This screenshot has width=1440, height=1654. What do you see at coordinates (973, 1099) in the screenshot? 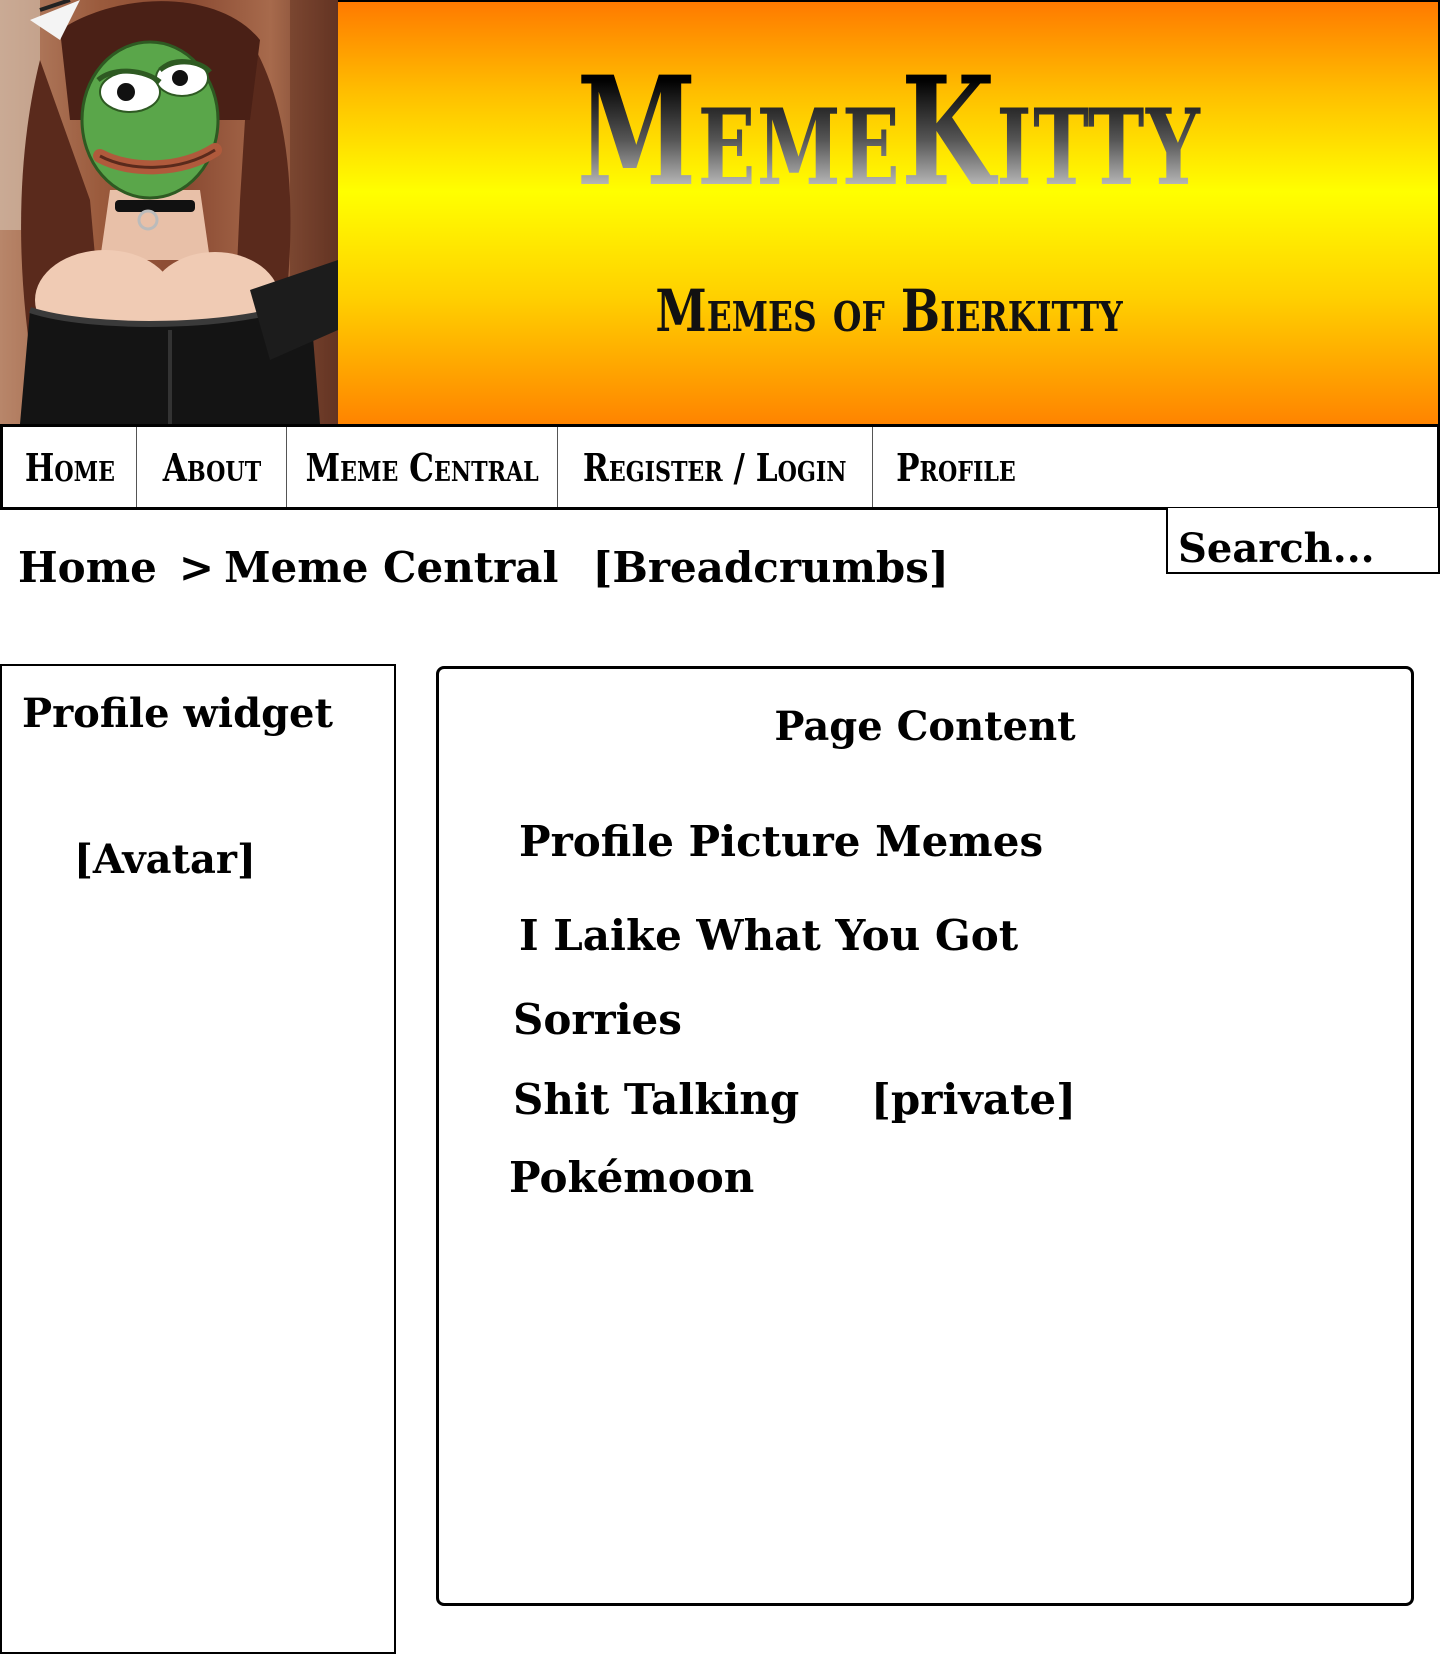
I see `private-badge: [private]` at bounding box center [973, 1099].